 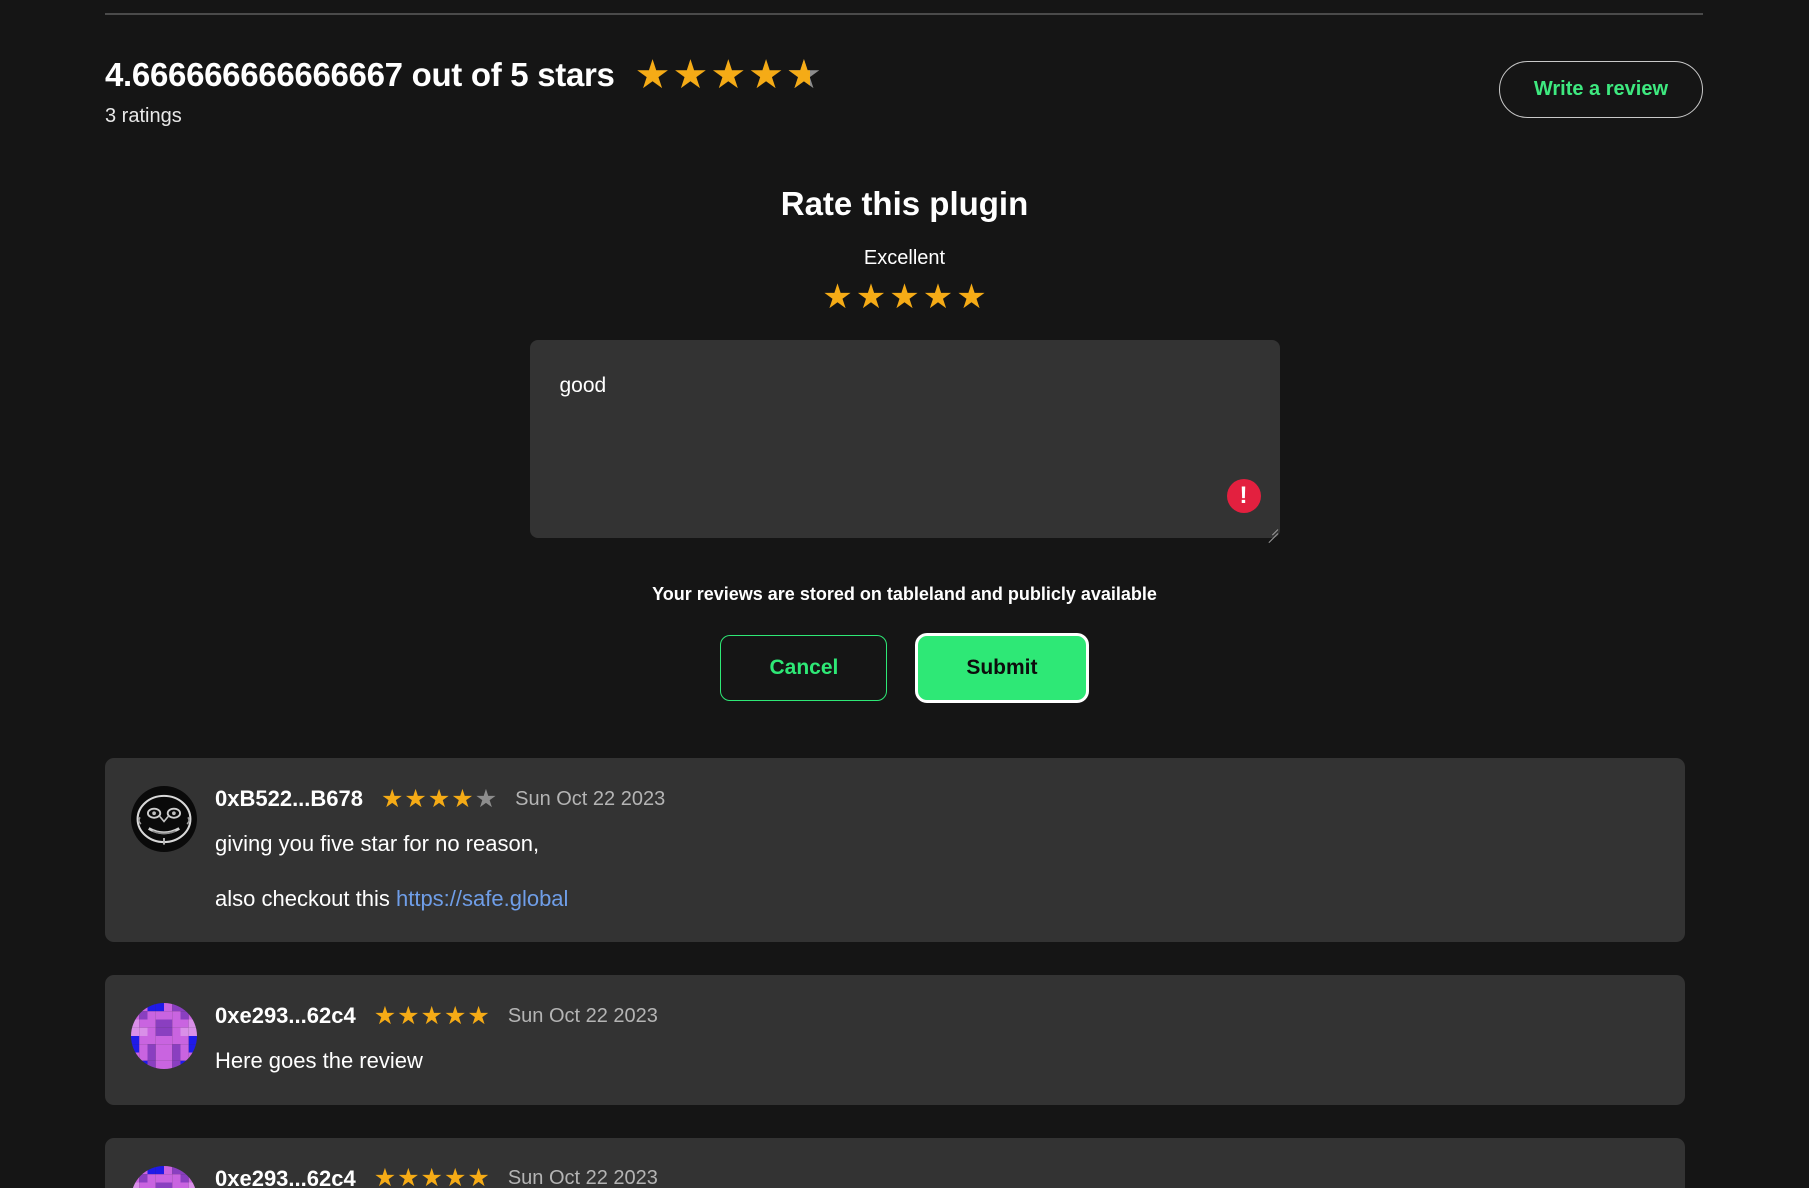 I want to click on average-star-display: ★ ★ ★ ★ ★ ★, so click(x=728, y=75).